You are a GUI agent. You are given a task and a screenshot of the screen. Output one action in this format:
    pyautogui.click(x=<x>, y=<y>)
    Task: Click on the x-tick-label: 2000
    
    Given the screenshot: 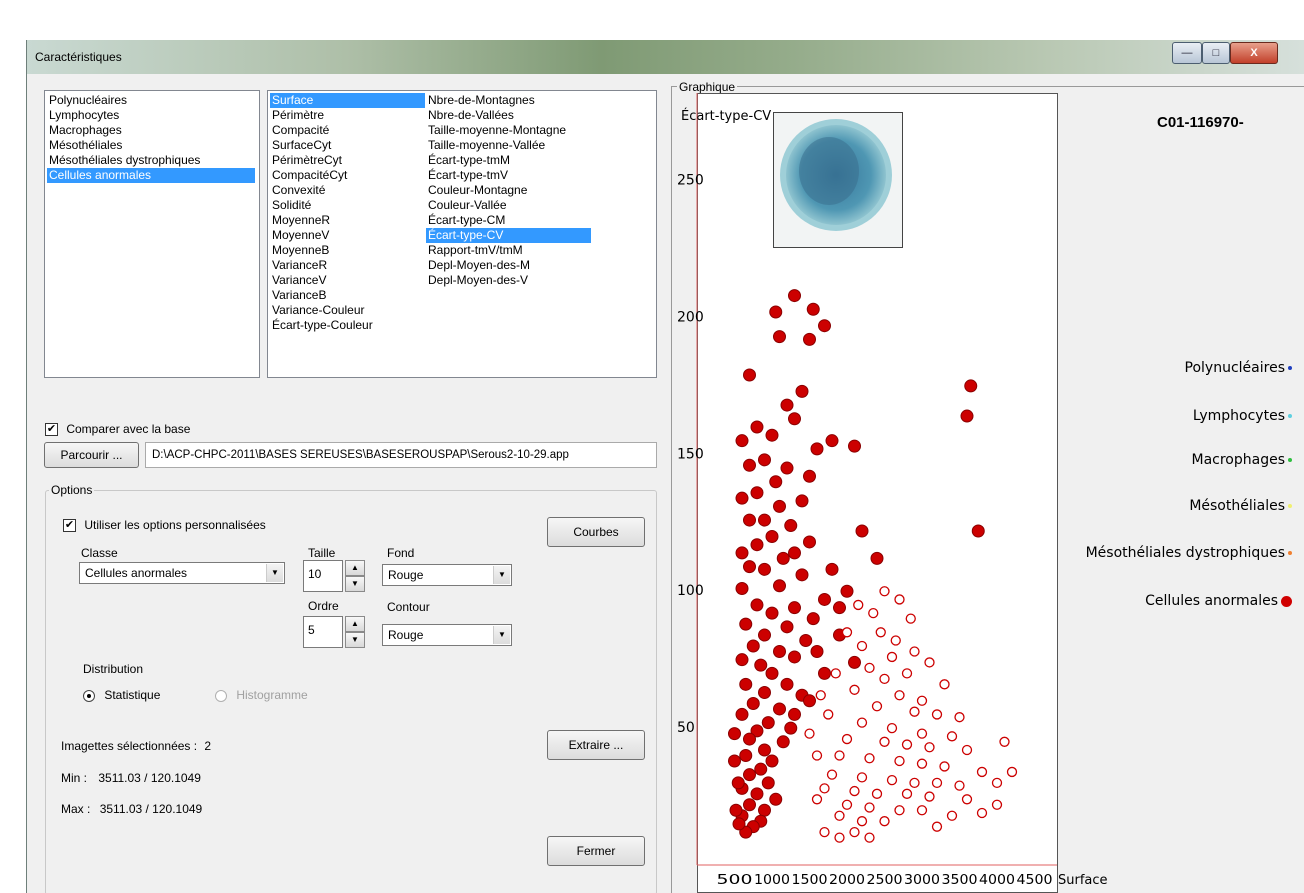 What is the action you would take?
    pyautogui.click(x=847, y=880)
    